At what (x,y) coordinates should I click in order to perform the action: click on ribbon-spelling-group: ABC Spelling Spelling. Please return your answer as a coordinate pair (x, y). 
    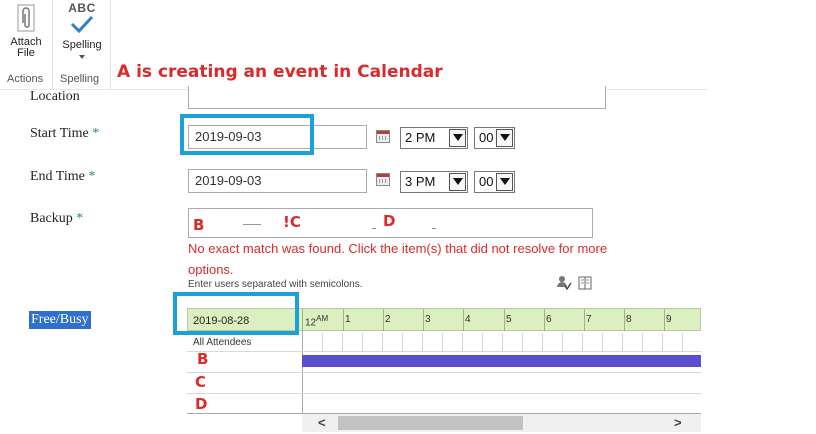
    Looking at the image, I should click on (81, 45).